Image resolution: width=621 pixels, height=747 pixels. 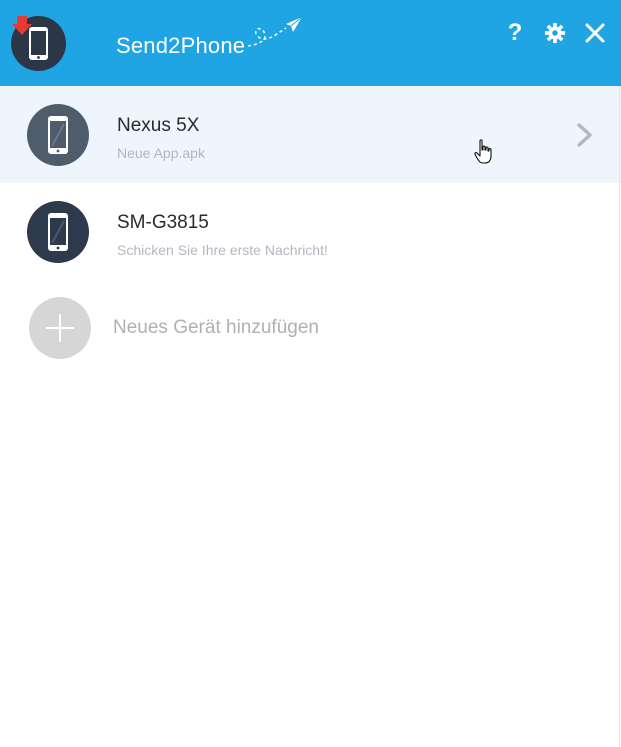 I want to click on hand-cursor-icon, so click(x=483, y=151).